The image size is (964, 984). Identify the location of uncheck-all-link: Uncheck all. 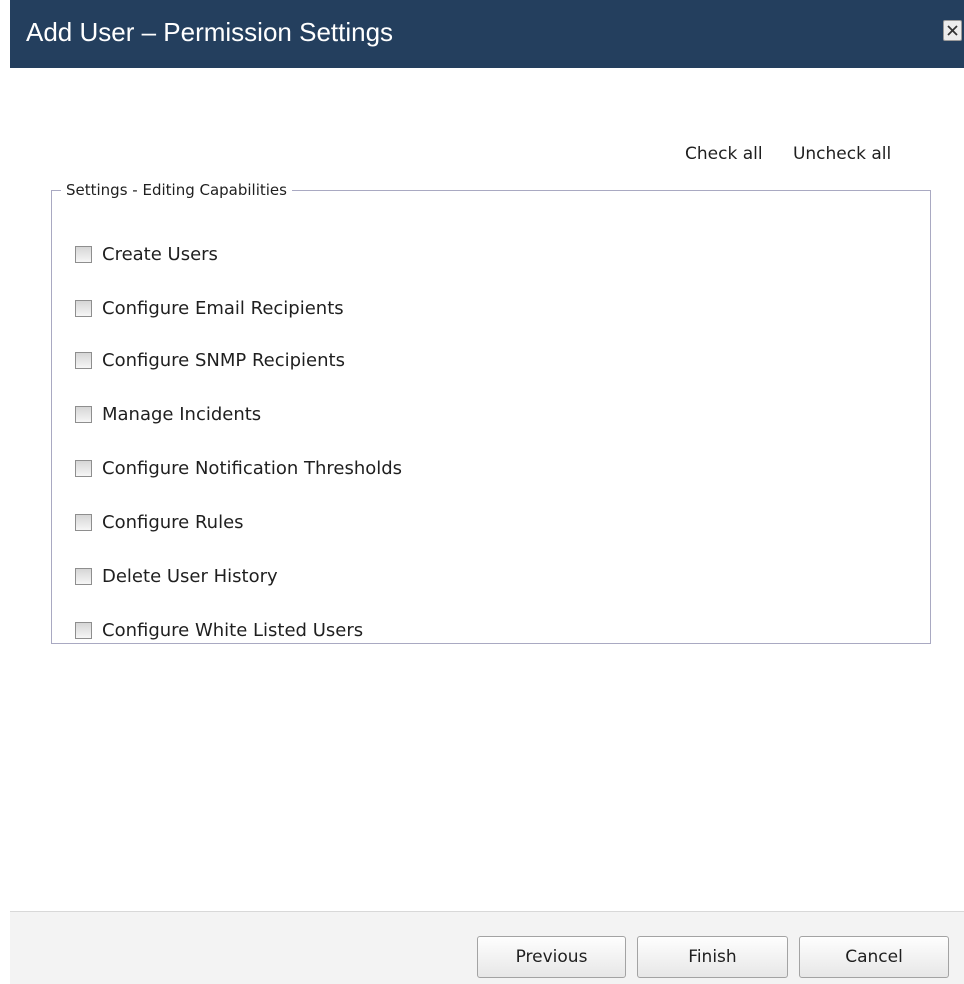
(842, 154).